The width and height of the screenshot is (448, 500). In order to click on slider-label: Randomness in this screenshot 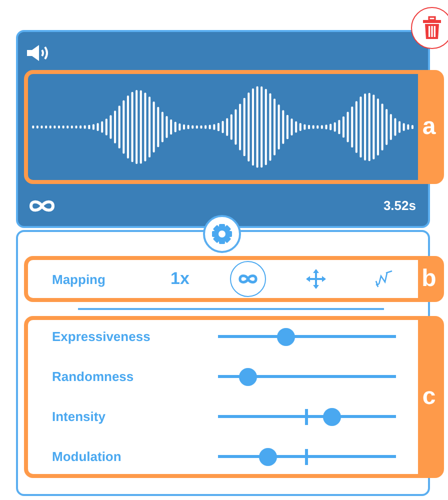, I will do `click(93, 376)`.